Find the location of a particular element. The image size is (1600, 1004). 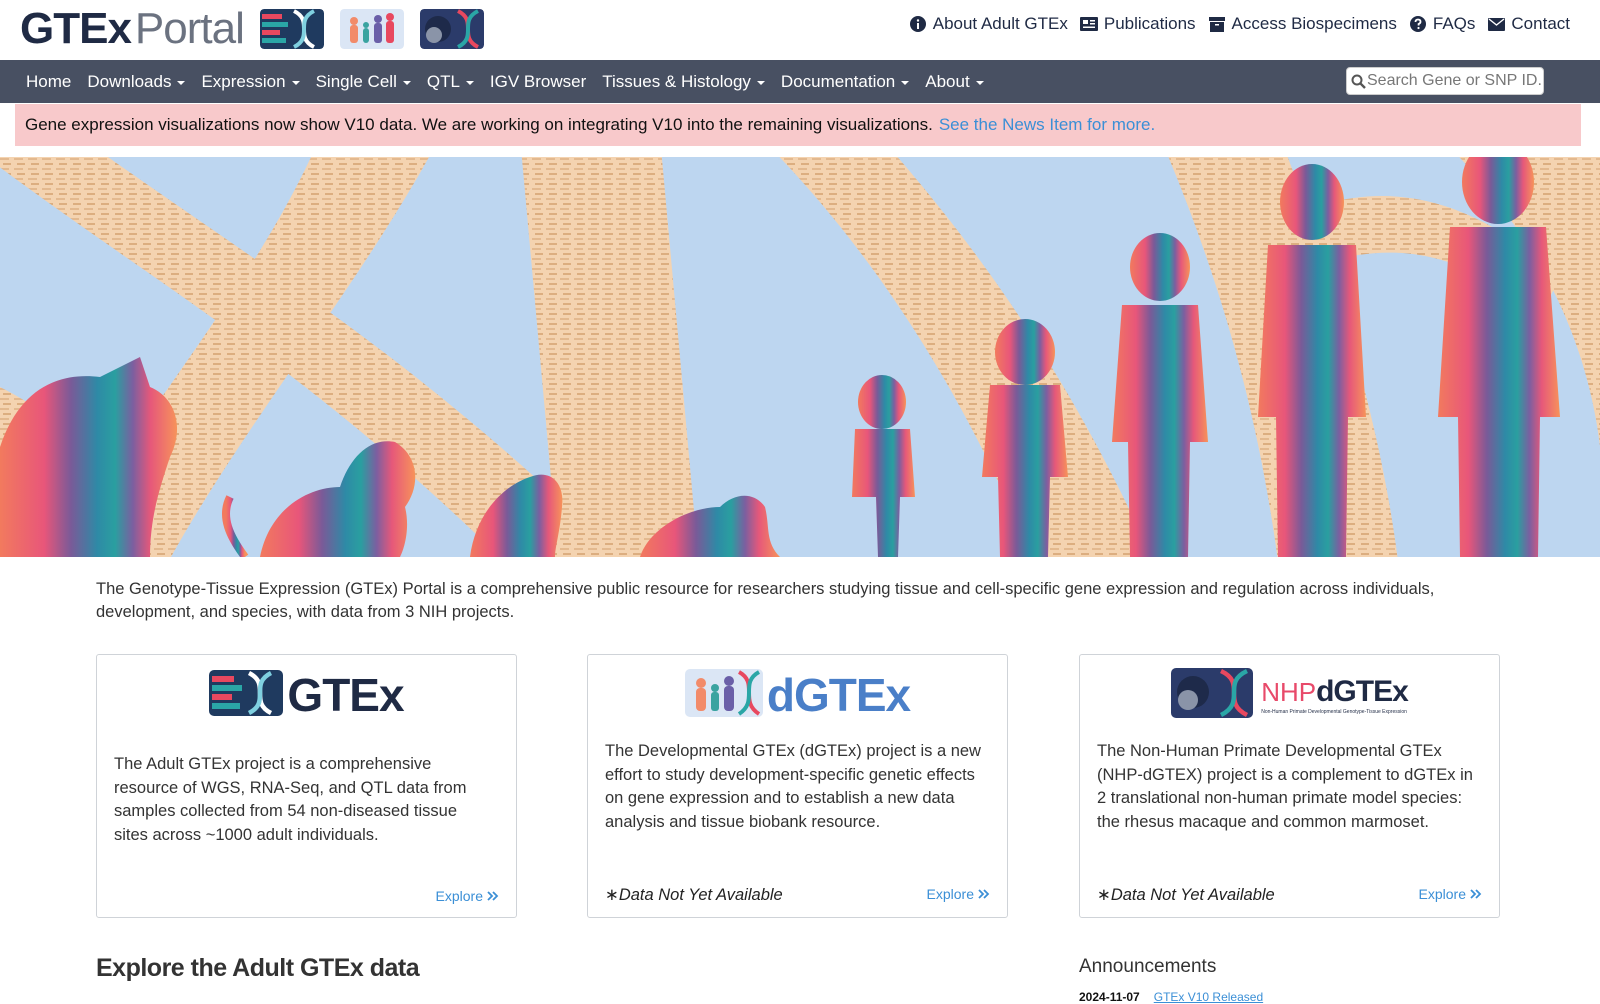

about-adult-gtex-label: About Adult GTEx is located at coordinates (1000, 23).